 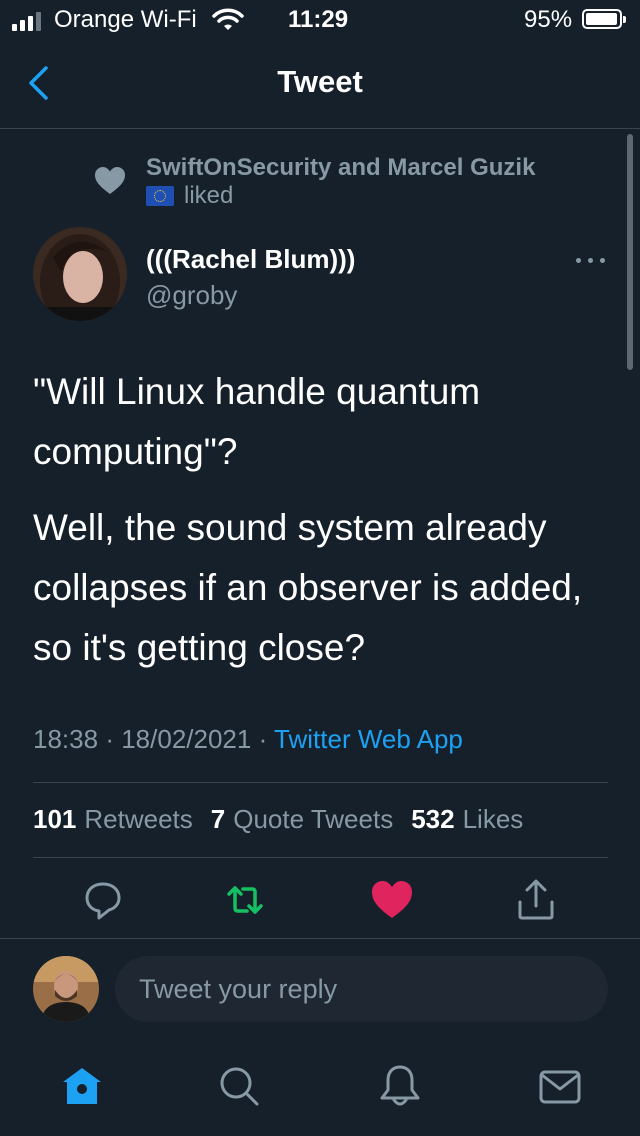 I want to click on search-icon, so click(x=239, y=1086).